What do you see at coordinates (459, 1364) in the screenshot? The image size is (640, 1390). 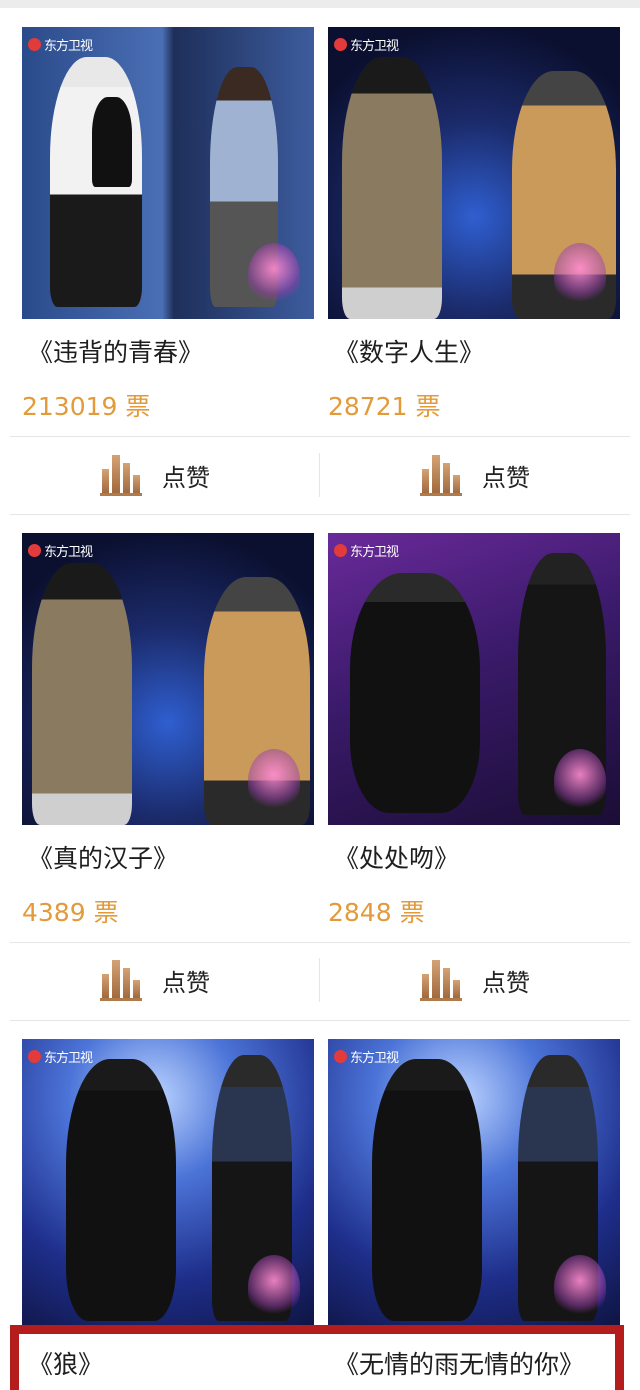 I see `song-title: 《无情的雨无情的你》` at bounding box center [459, 1364].